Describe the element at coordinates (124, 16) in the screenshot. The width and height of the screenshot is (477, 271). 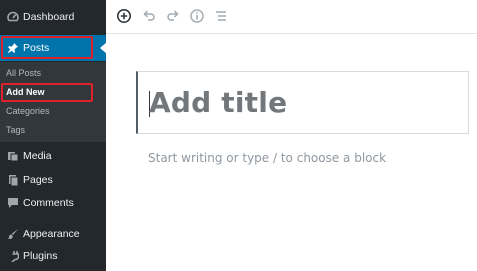
I see `add-block-icon` at that location.